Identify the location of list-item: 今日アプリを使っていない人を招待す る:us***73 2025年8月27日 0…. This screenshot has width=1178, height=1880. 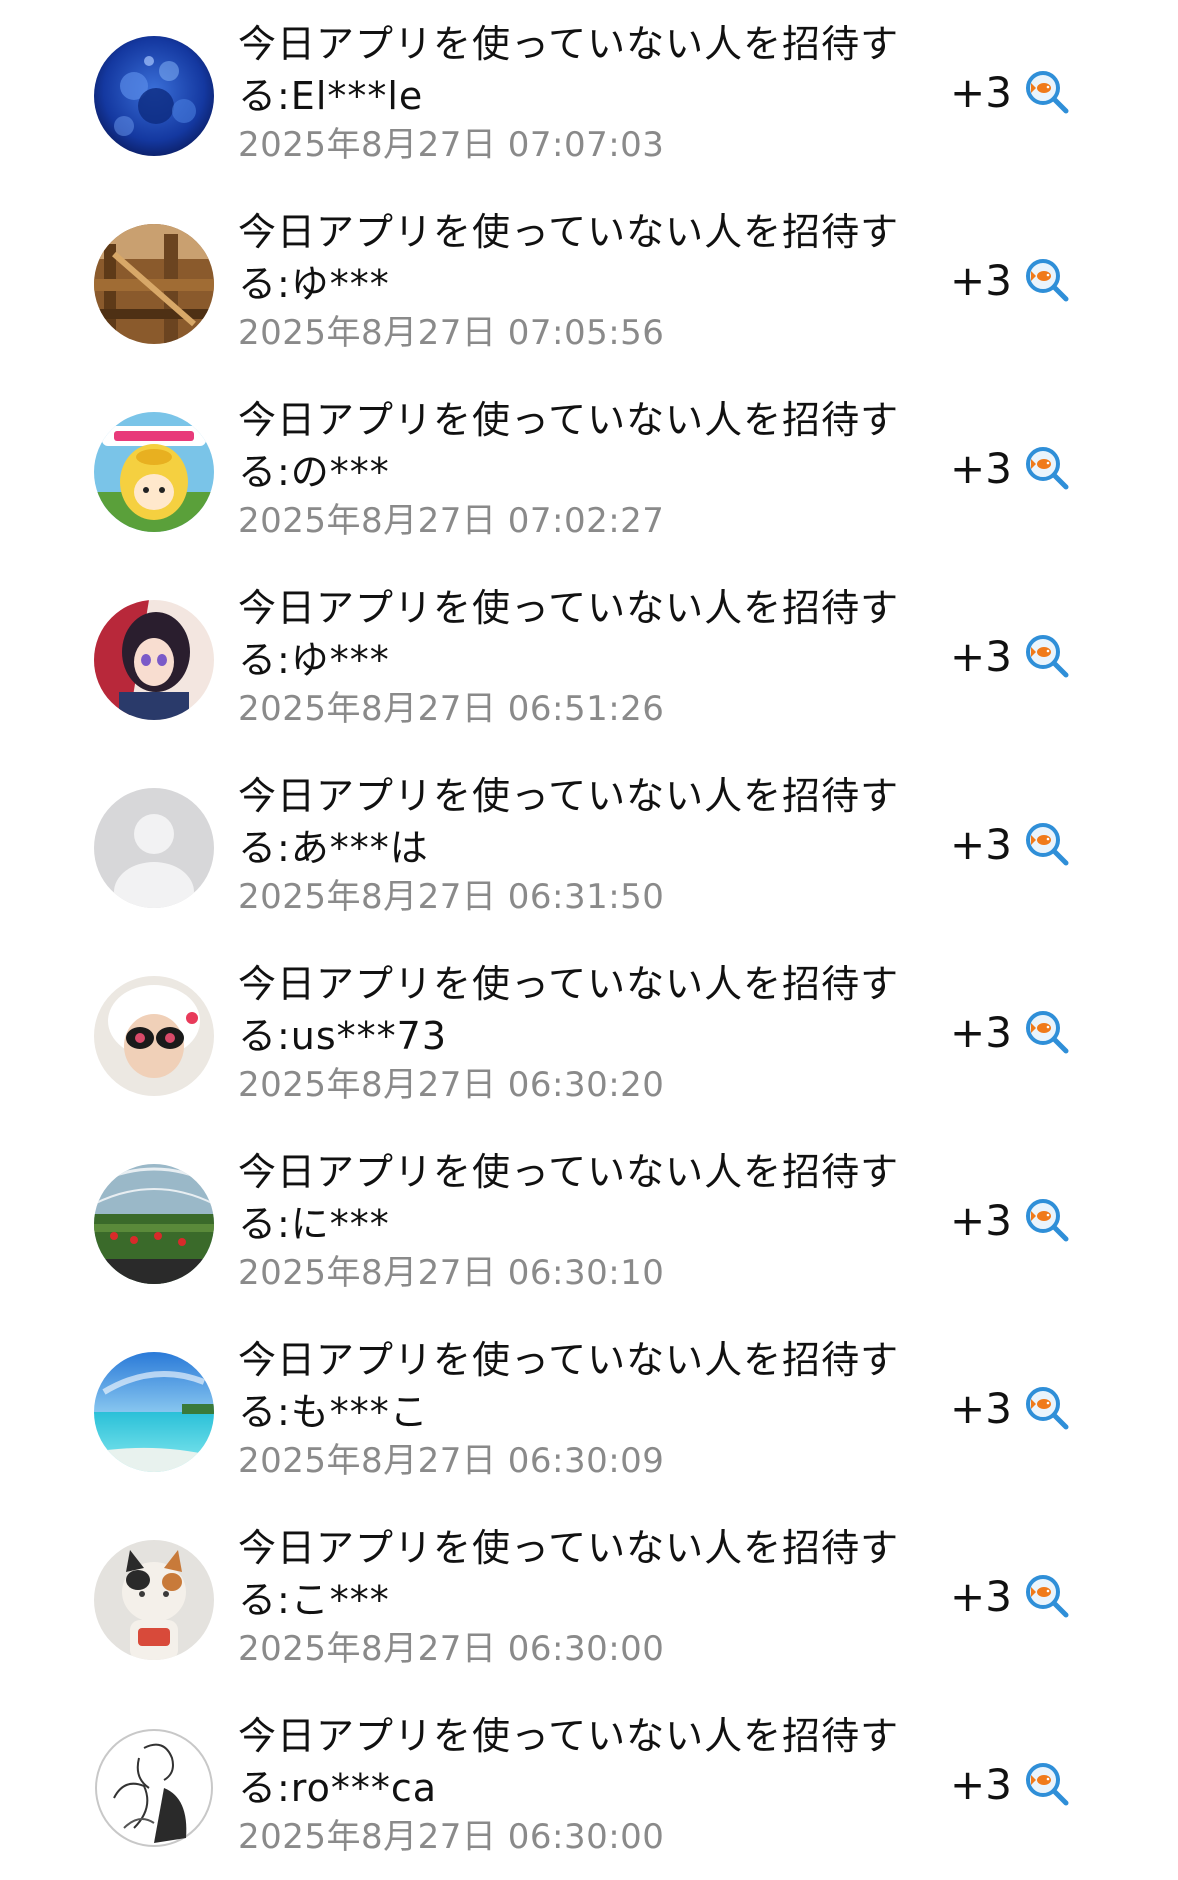
(589, 1034).